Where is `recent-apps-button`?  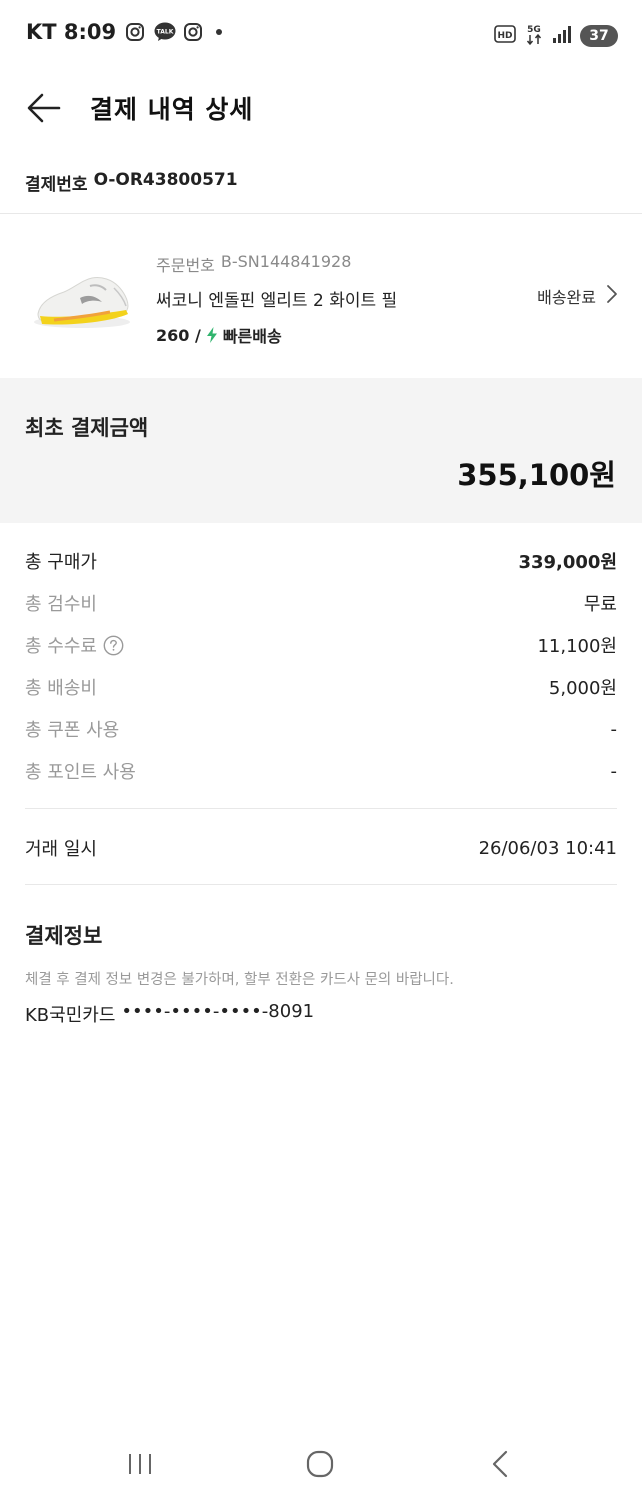
recent-apps-button is located at coordinates (140, 1466).